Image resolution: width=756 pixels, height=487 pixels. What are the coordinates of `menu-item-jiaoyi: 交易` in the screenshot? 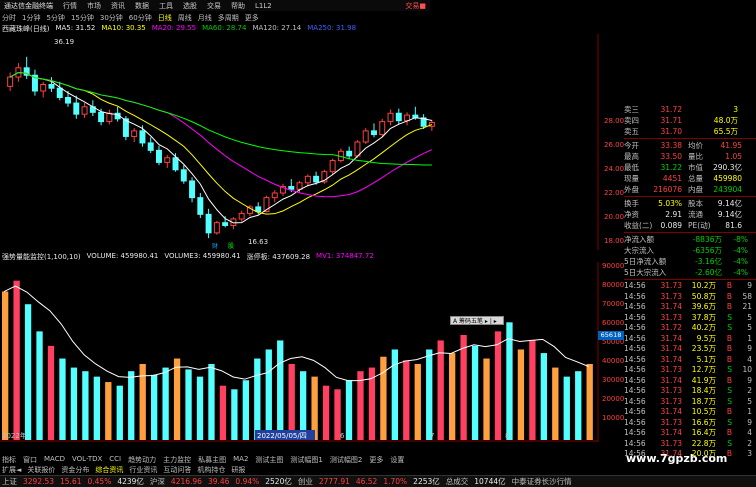 It's located at (214, 6).